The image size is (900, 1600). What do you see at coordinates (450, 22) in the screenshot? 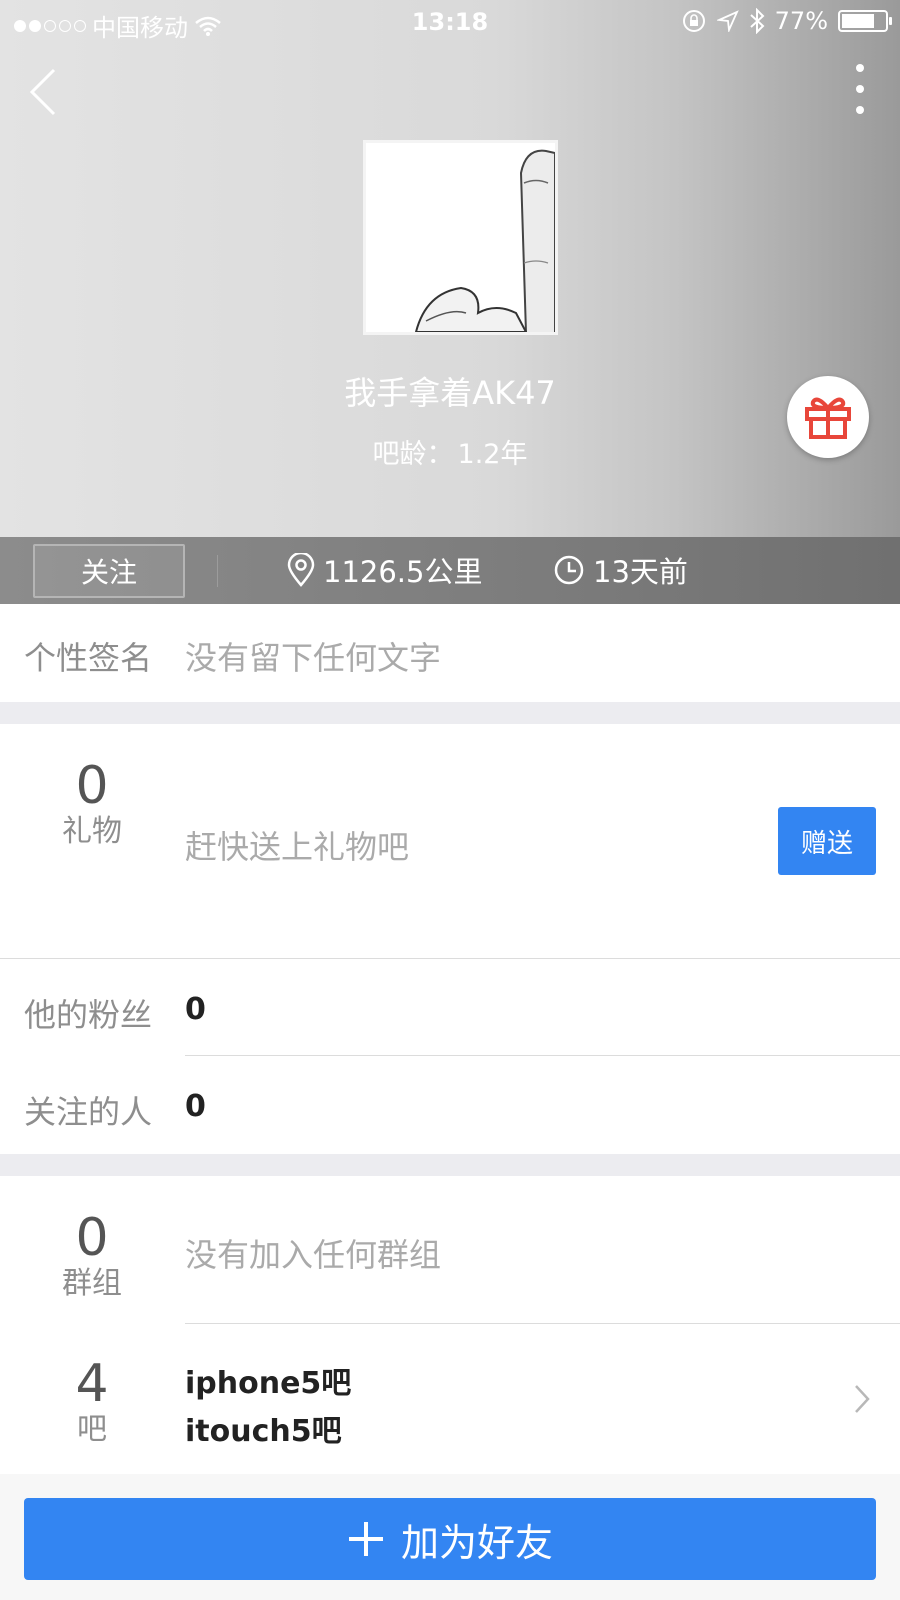
I see `status-bar: 中国移动 13:18 77%` at bounding box center [450, 22].